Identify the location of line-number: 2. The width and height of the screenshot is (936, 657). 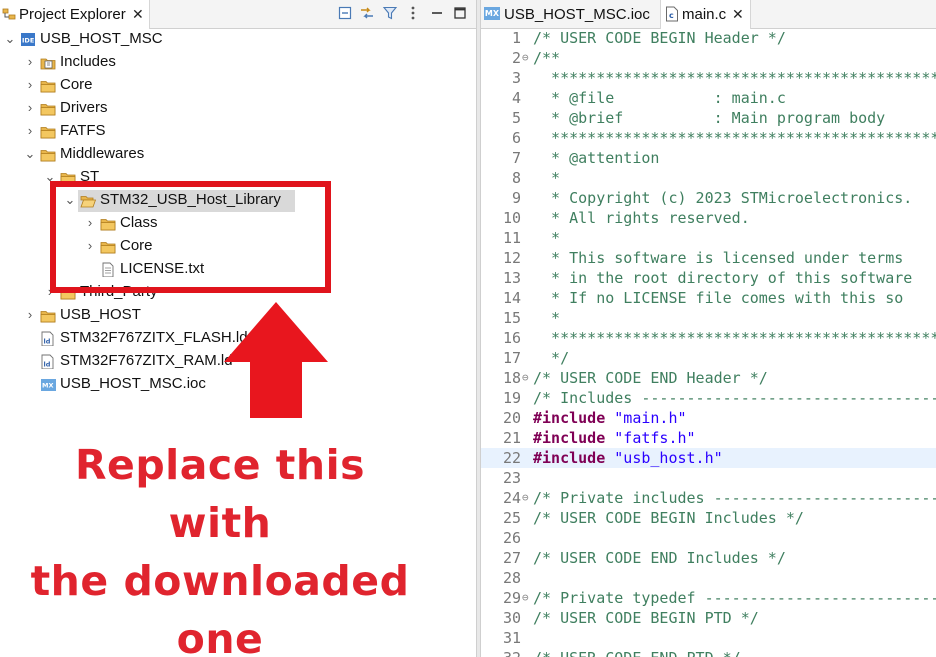
(516, 58).